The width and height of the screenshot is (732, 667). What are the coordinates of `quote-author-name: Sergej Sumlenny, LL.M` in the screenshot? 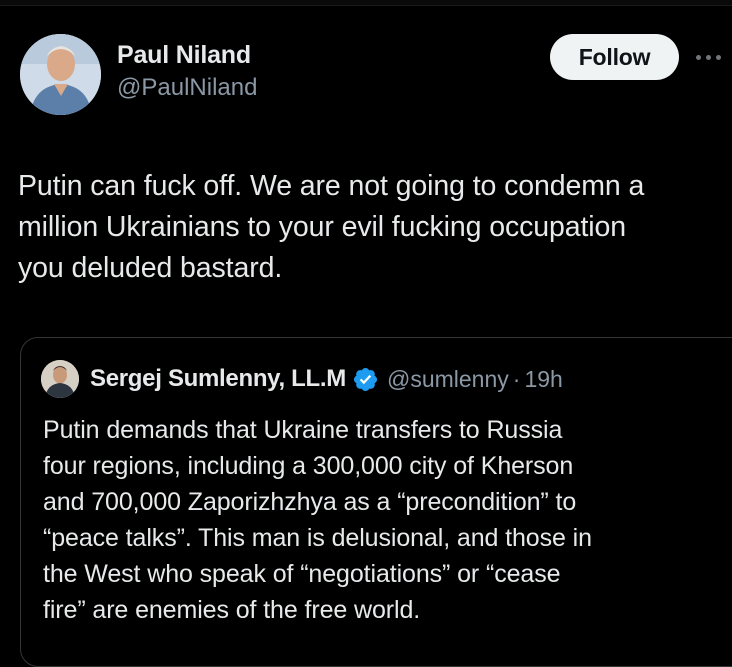 It's located at (218, 378).